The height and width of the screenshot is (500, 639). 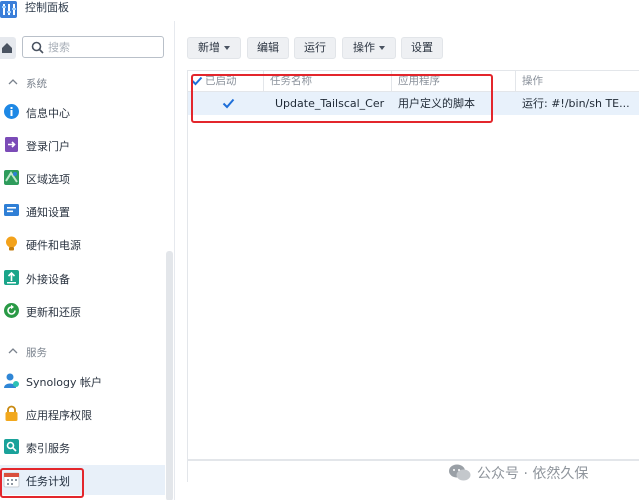 What do you see at coordinates (36, 84) in the screenshot?
I see `group-label: 系统` at bounding box center [36, 84].